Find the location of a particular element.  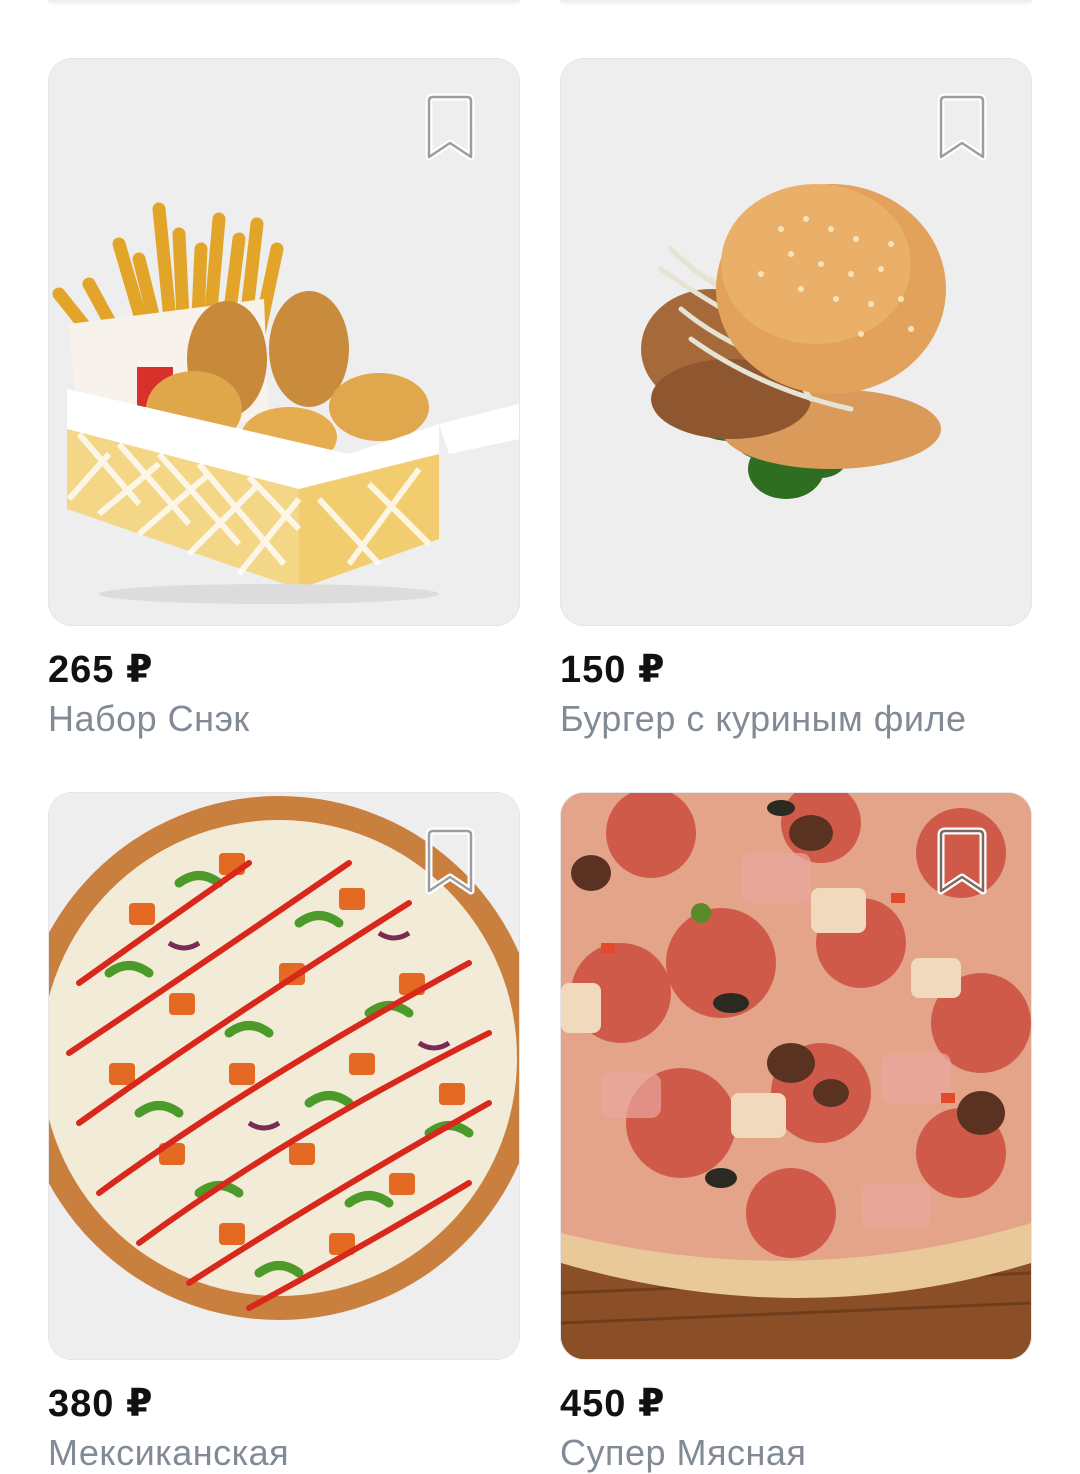

product-title: Супер Мясная is located at coordinates (796, 1453).